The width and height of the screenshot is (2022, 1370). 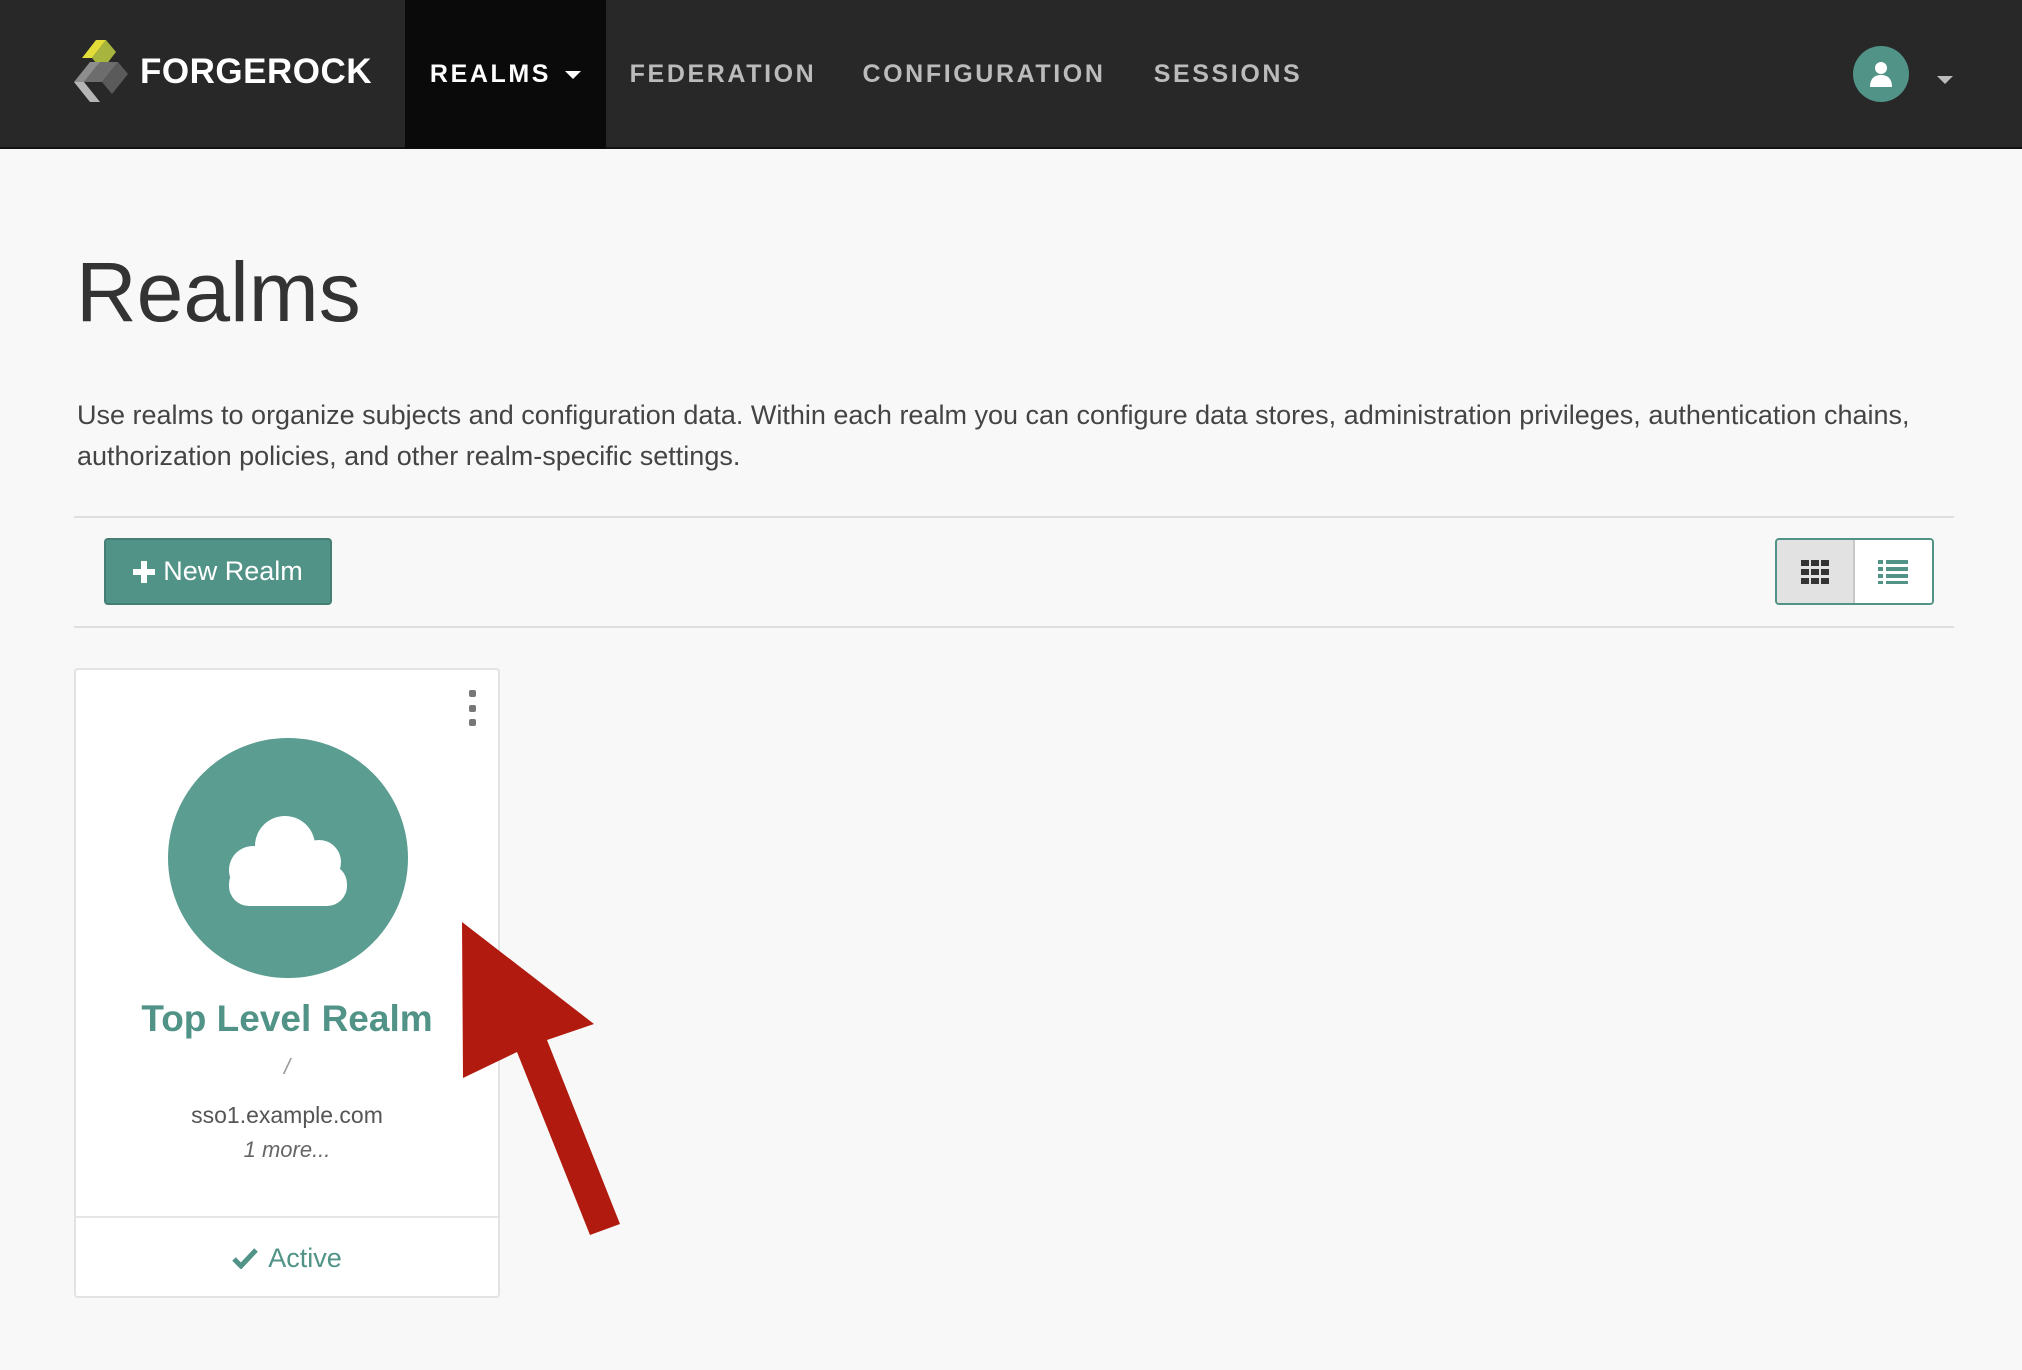 I want to click on forgerock-logo: FORGEROCK, so click(x=222, y=72).